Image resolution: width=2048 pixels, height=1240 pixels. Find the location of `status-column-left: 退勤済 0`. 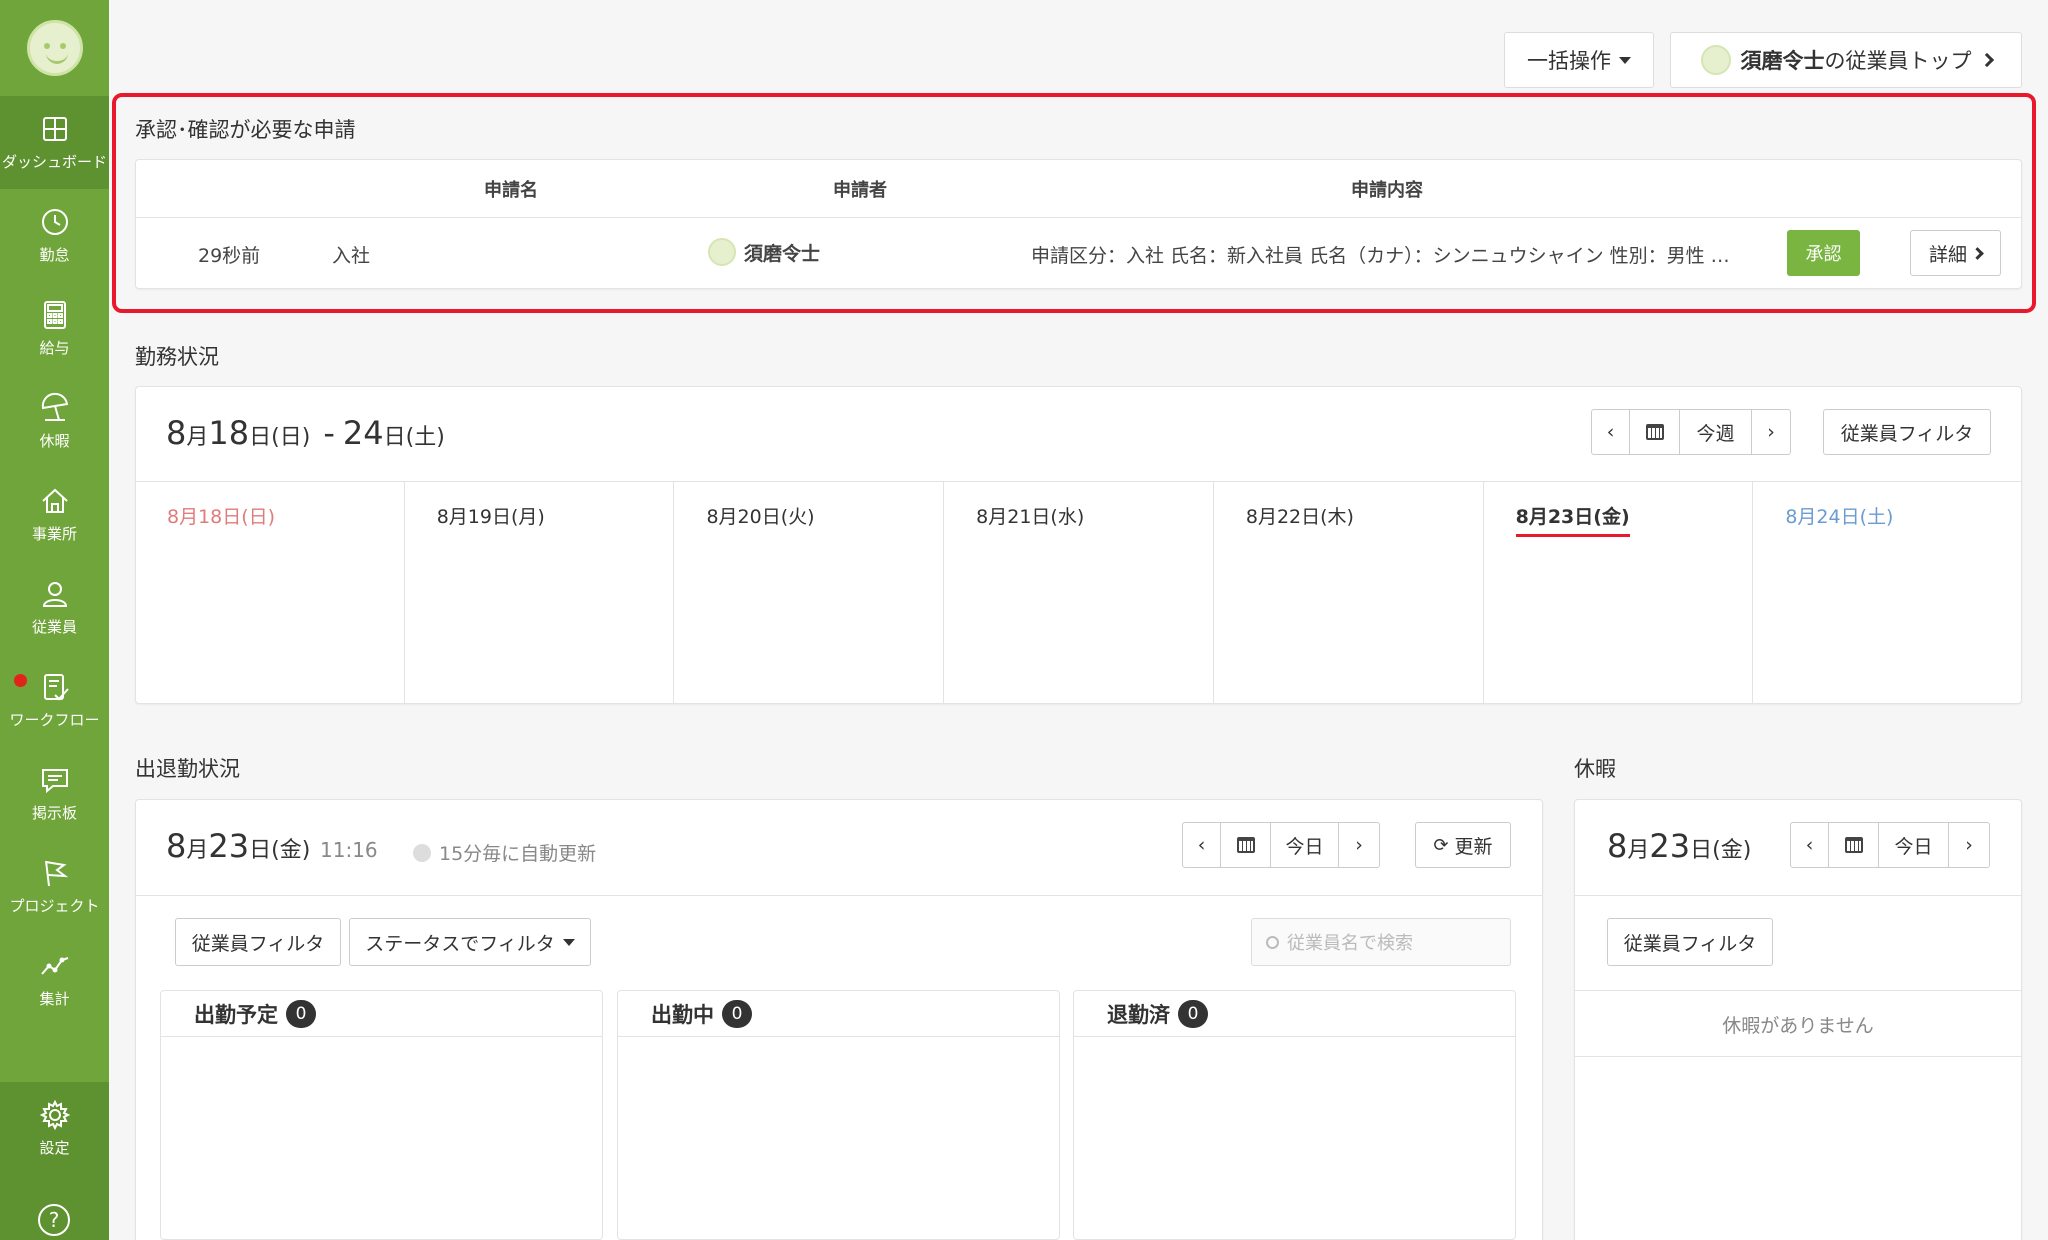

status-column-left: 退勤済 0 is located at coordinates (1294, 1115).